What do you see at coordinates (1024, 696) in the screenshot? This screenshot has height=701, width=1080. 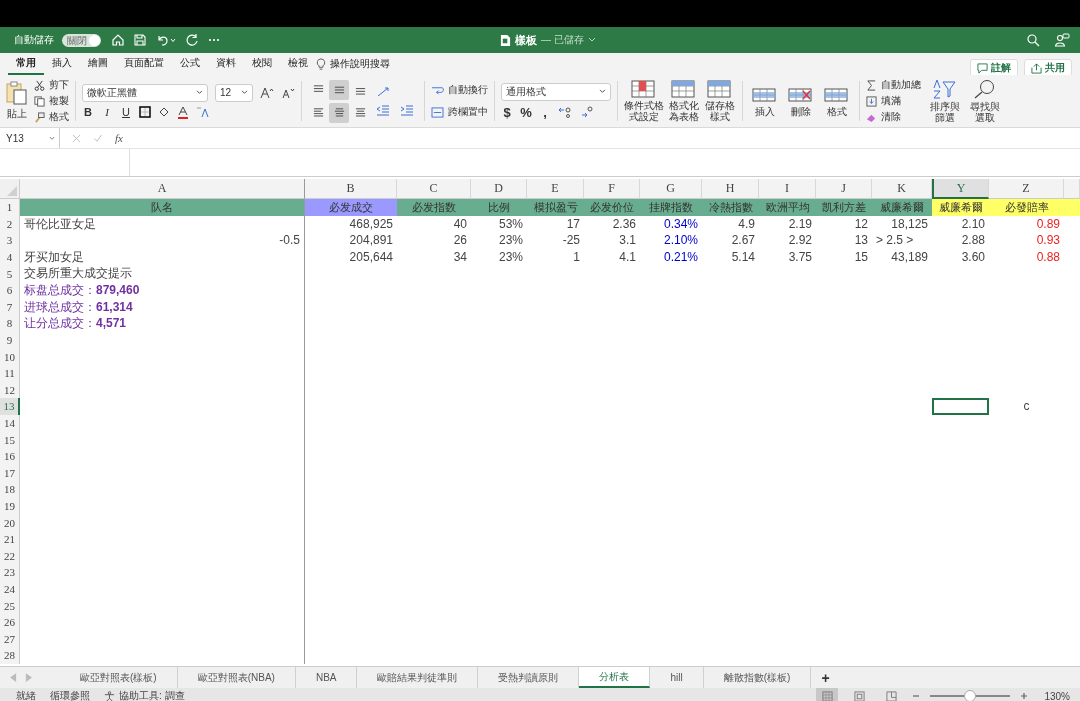 I see `zoom-in-icon` at bounding box center [1024, 696].